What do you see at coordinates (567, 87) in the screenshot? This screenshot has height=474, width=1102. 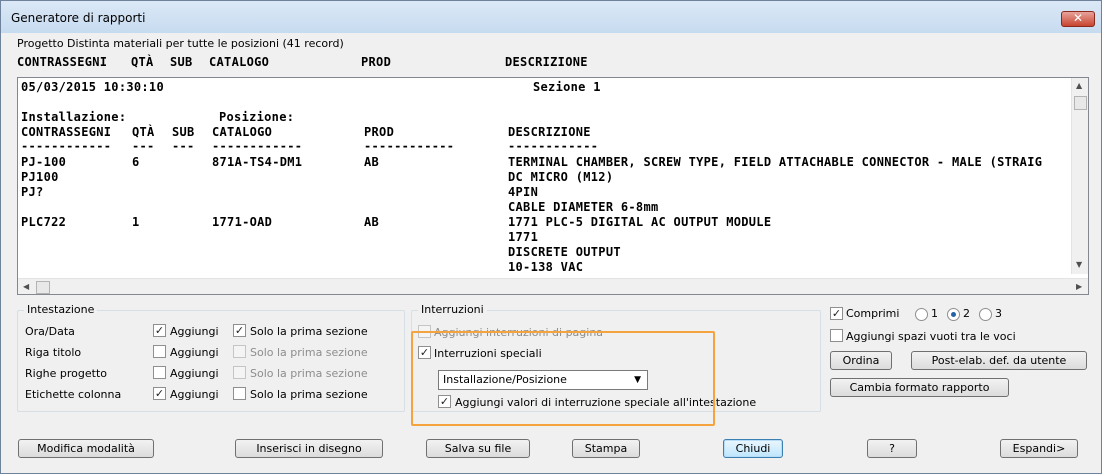 I see `report-section: Sezione 1` at bounding box center [567, 87].